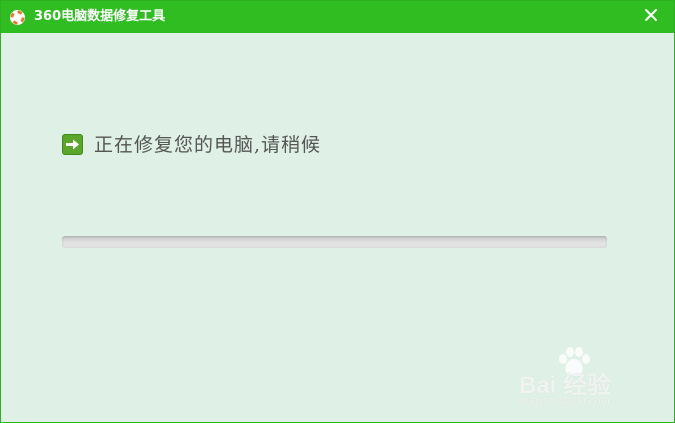  Describe the element at coordinates (565, 401) in the screenshot. I see `watermark-url: jingyan.baidu.com` at that location.